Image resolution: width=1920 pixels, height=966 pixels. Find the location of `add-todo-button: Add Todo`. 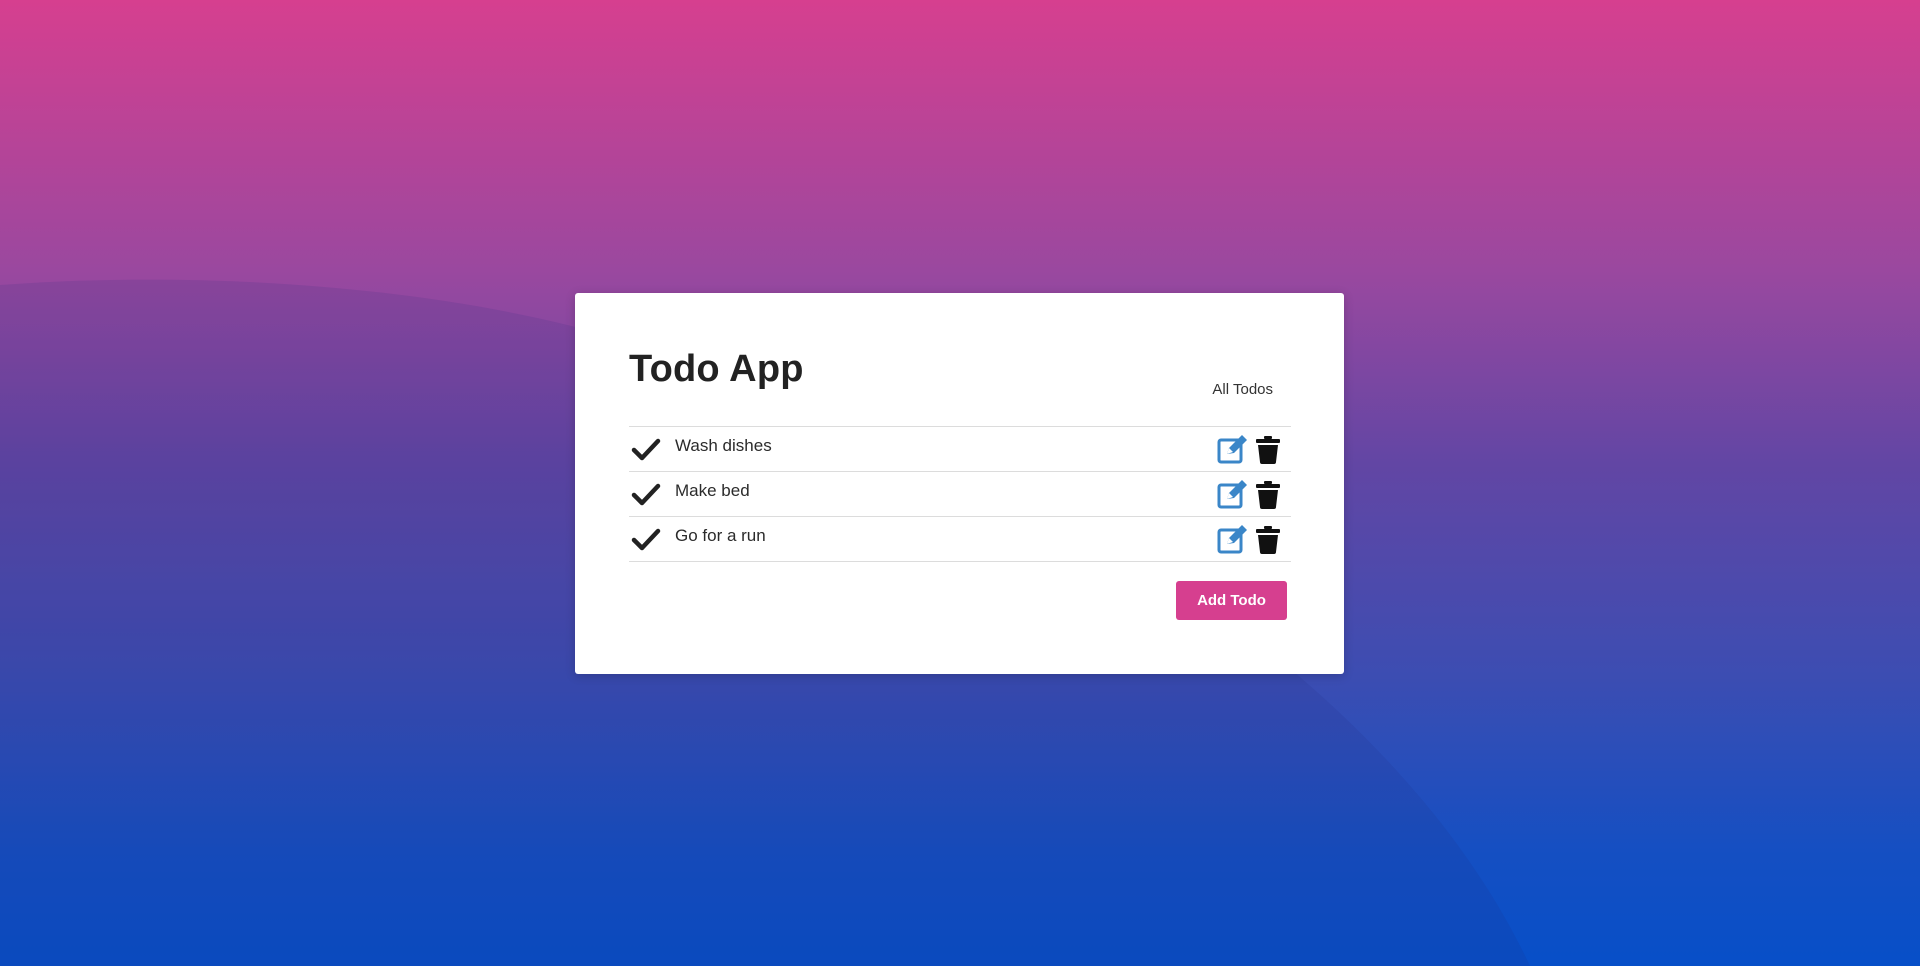

add-todo-button: Add Todo is located at coordinates (1231, 600).